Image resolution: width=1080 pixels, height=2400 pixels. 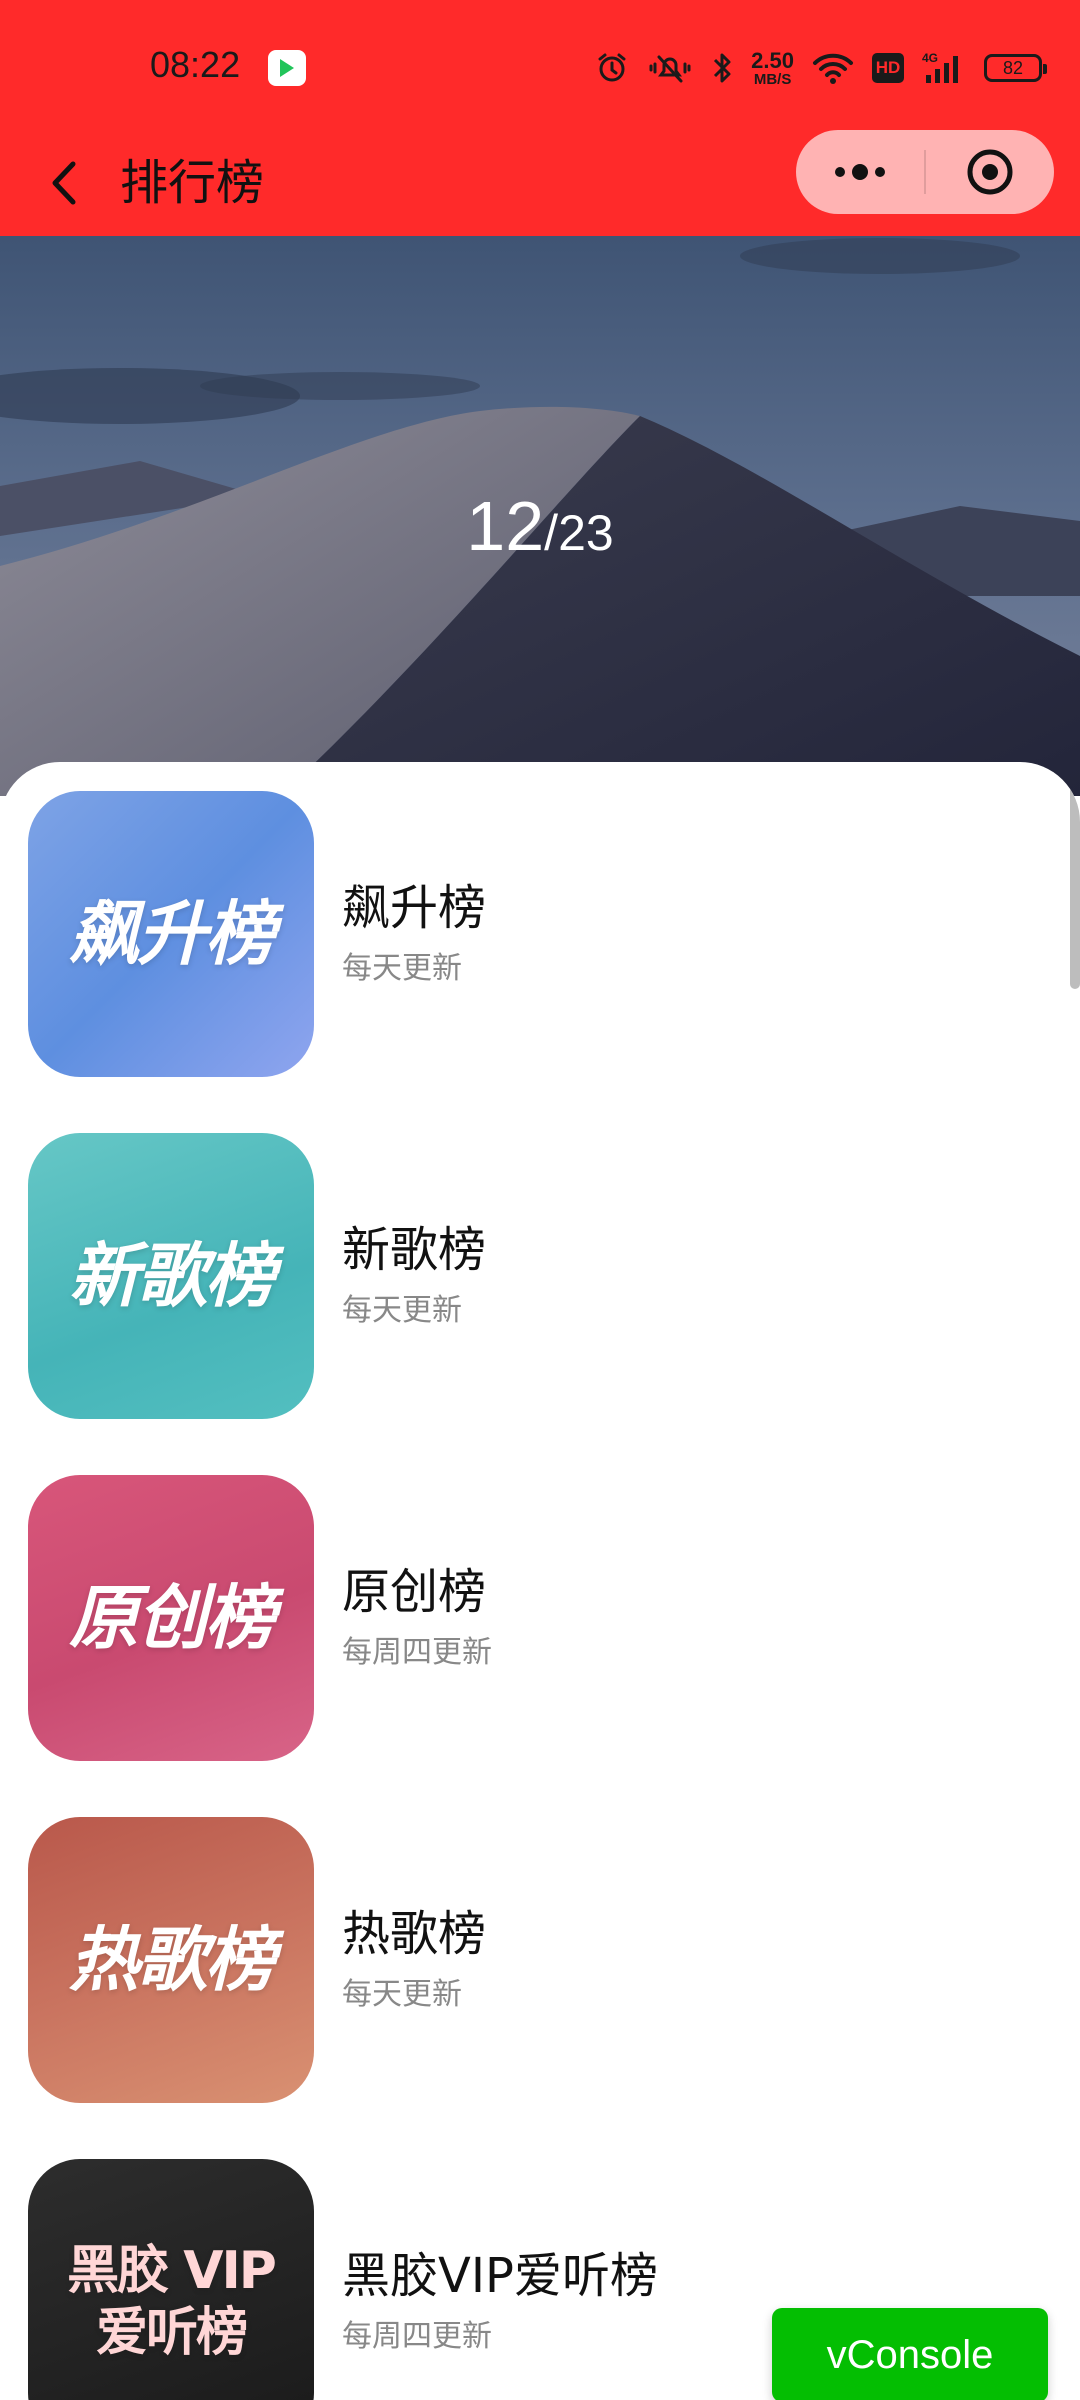 What do you see at coordinates (414, 1250) in the screenshot?
I see `ranking-title: 新歌榜` at bounding box center [414, 1250].